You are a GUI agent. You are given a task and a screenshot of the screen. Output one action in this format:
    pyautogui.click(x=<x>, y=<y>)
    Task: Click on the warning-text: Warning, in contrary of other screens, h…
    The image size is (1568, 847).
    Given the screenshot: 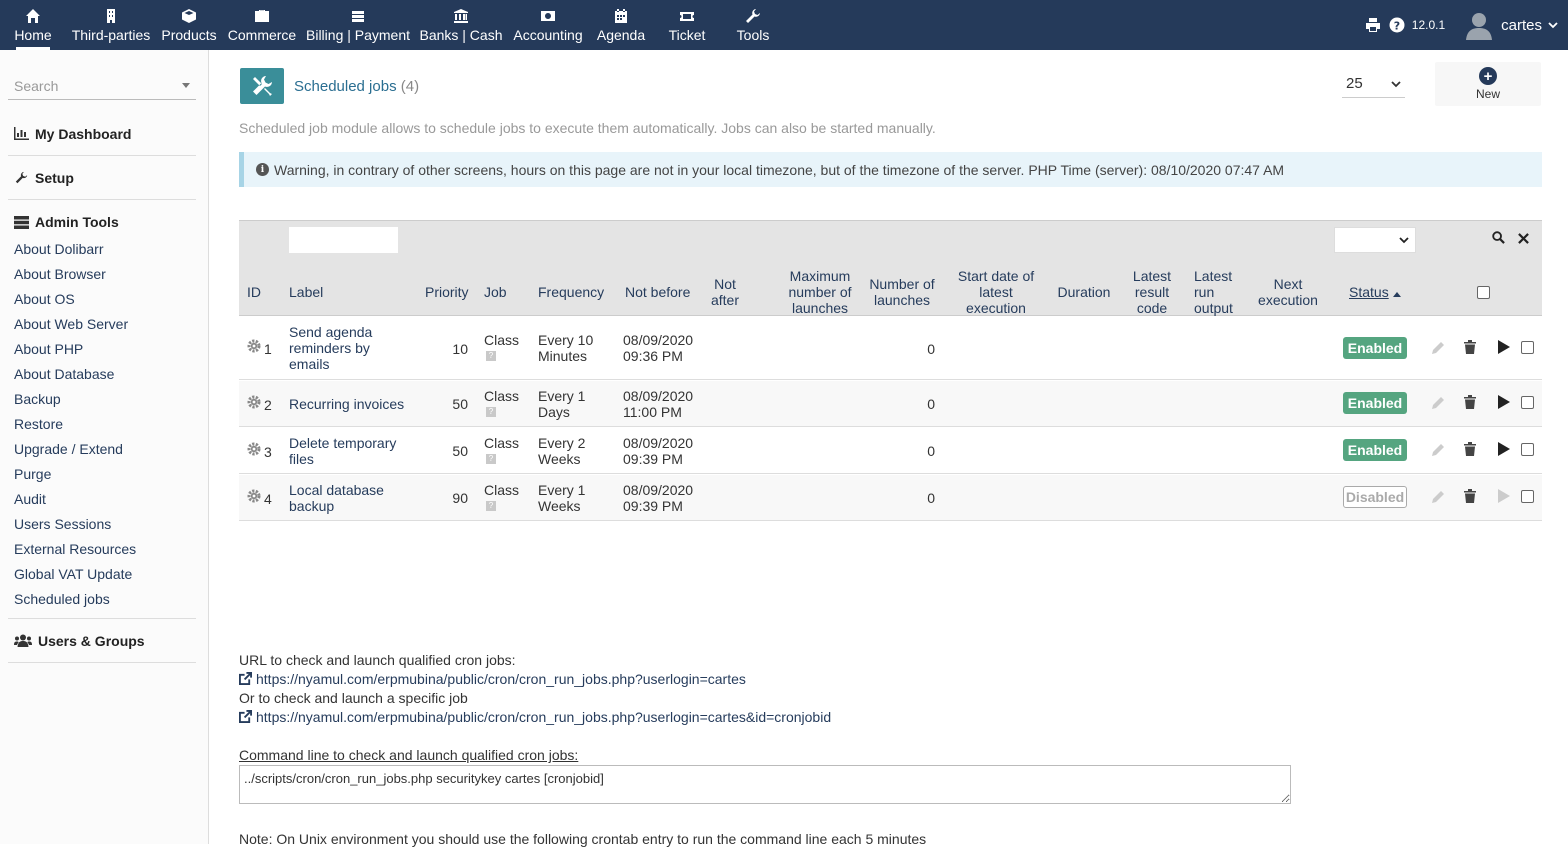 What is the action you would take?
    pyautogui.click(x=779, y=169)
    